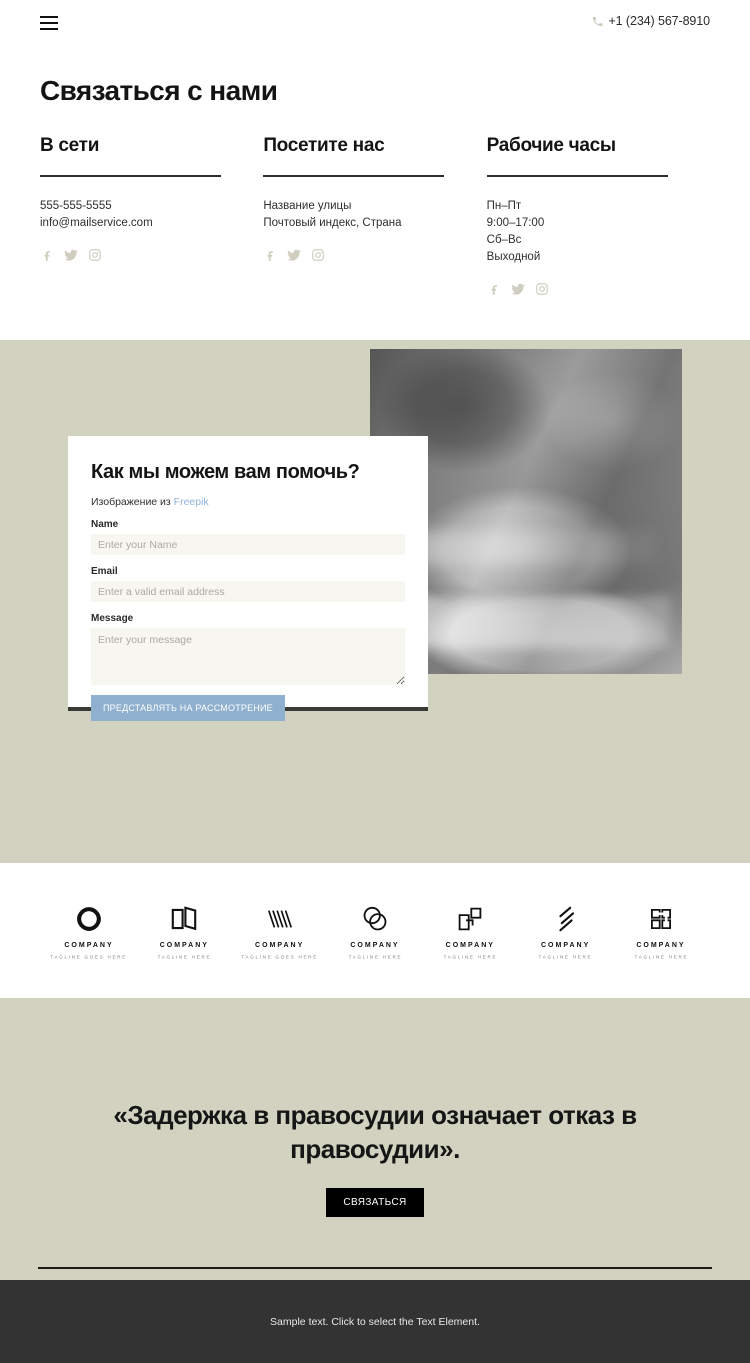 This screenshot has width=750, height=1363. What do you see at coordinates (526, 547) in the screenshot?
I see `photo-highlight` at bounding box center [526, 547].